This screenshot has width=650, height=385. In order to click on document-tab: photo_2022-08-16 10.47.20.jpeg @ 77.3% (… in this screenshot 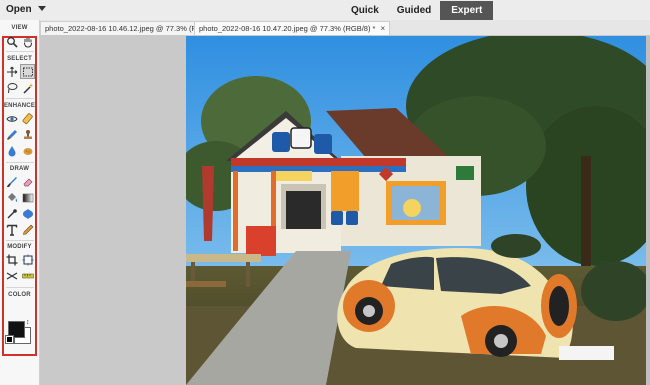, I will do `click(292, 28)`.